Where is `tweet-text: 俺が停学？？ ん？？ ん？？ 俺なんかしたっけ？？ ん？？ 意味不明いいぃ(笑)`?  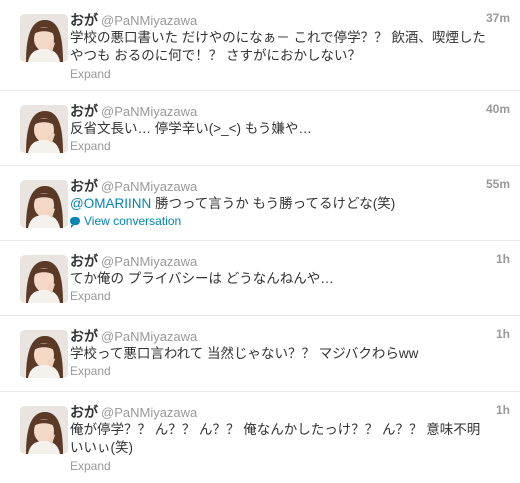
tweet-text: 俺が停学？？ ん？？ ん？？ 俺なんかしたっけ？？ ん？？ 意味不明いいぃ(笑) is located at coordinates (275, 438).